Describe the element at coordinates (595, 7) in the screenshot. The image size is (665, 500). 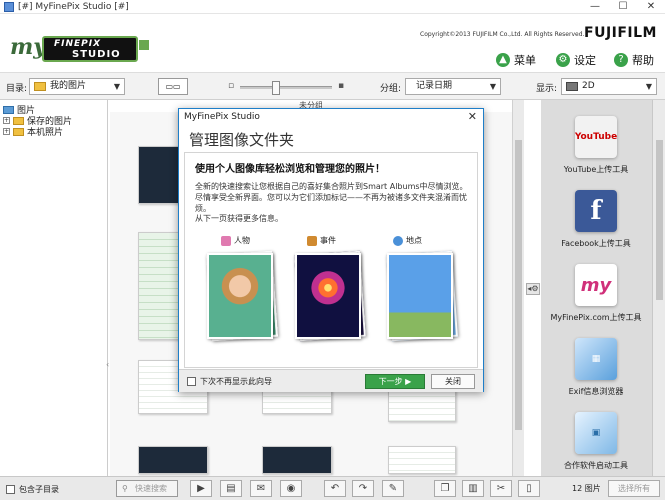
I see `minimize-button: —` at that location.